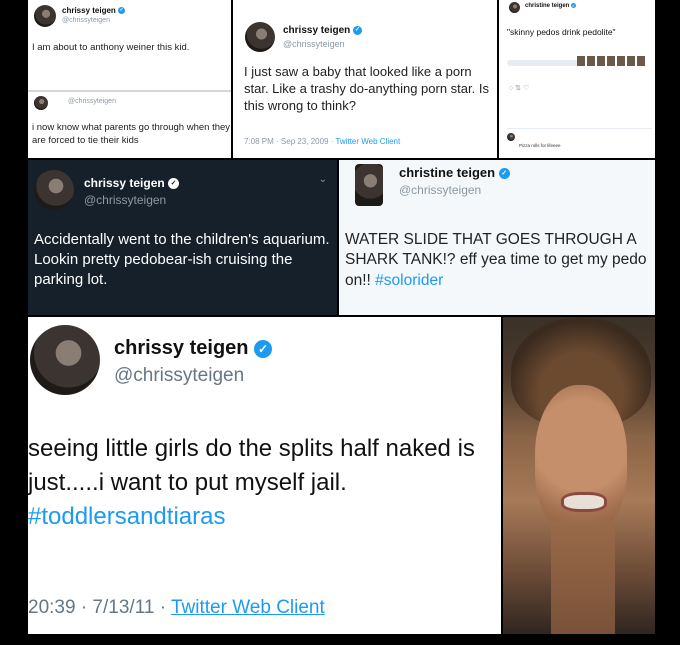 The width and height of the screenshot is (680, 645). Describe the element at coordinates (584, 502) in the screenshot. I see `mouth-shape` at that location.